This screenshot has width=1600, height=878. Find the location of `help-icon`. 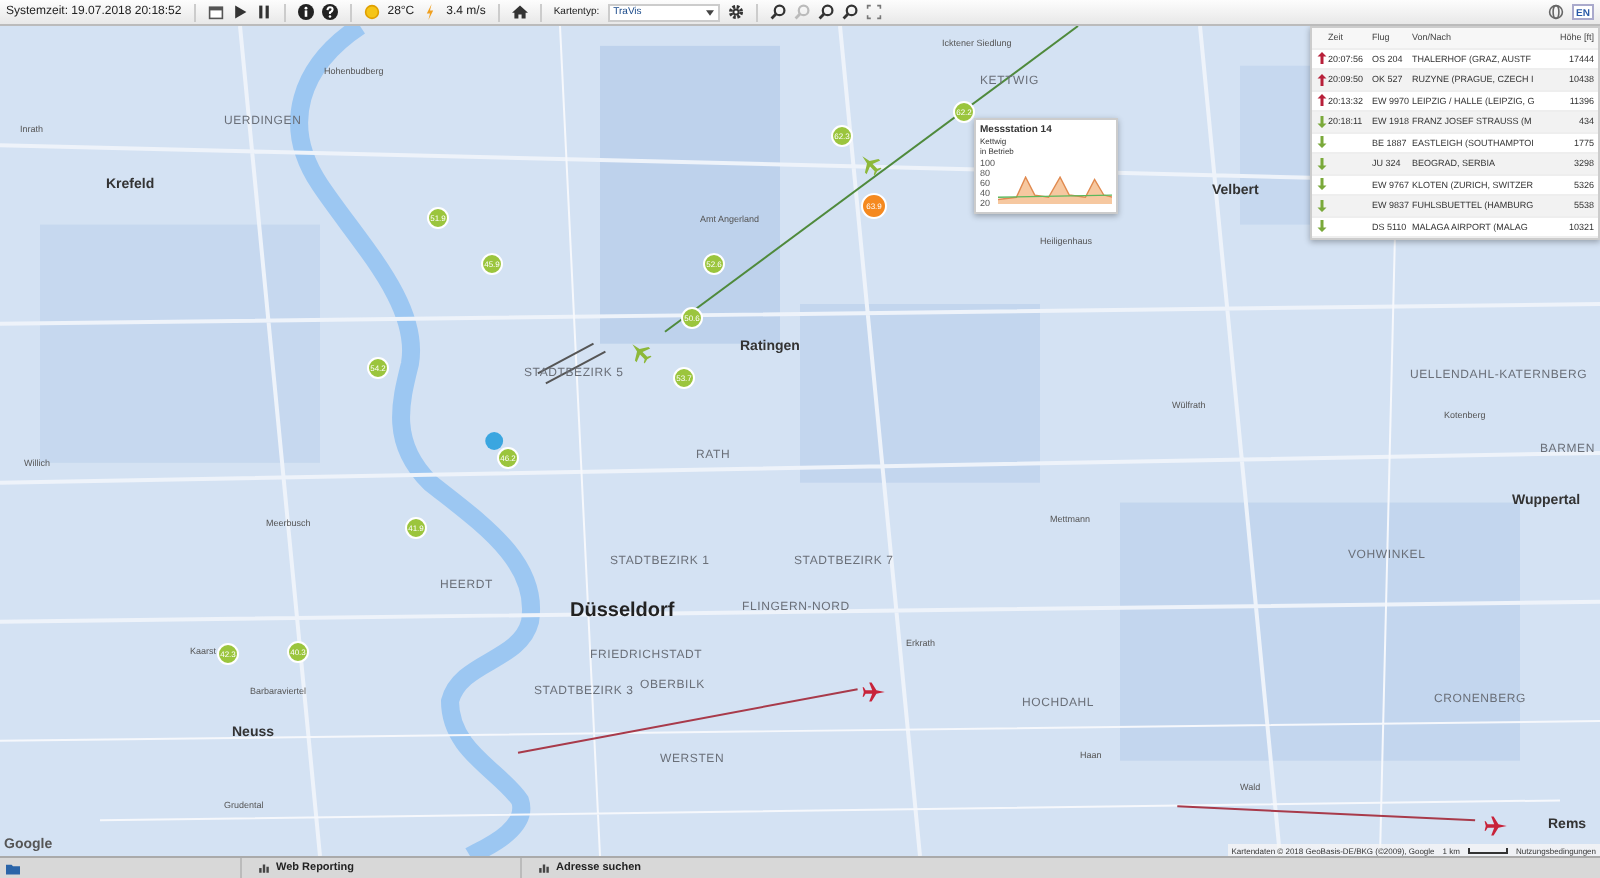

help-icon is located at coordinates (329, 12).